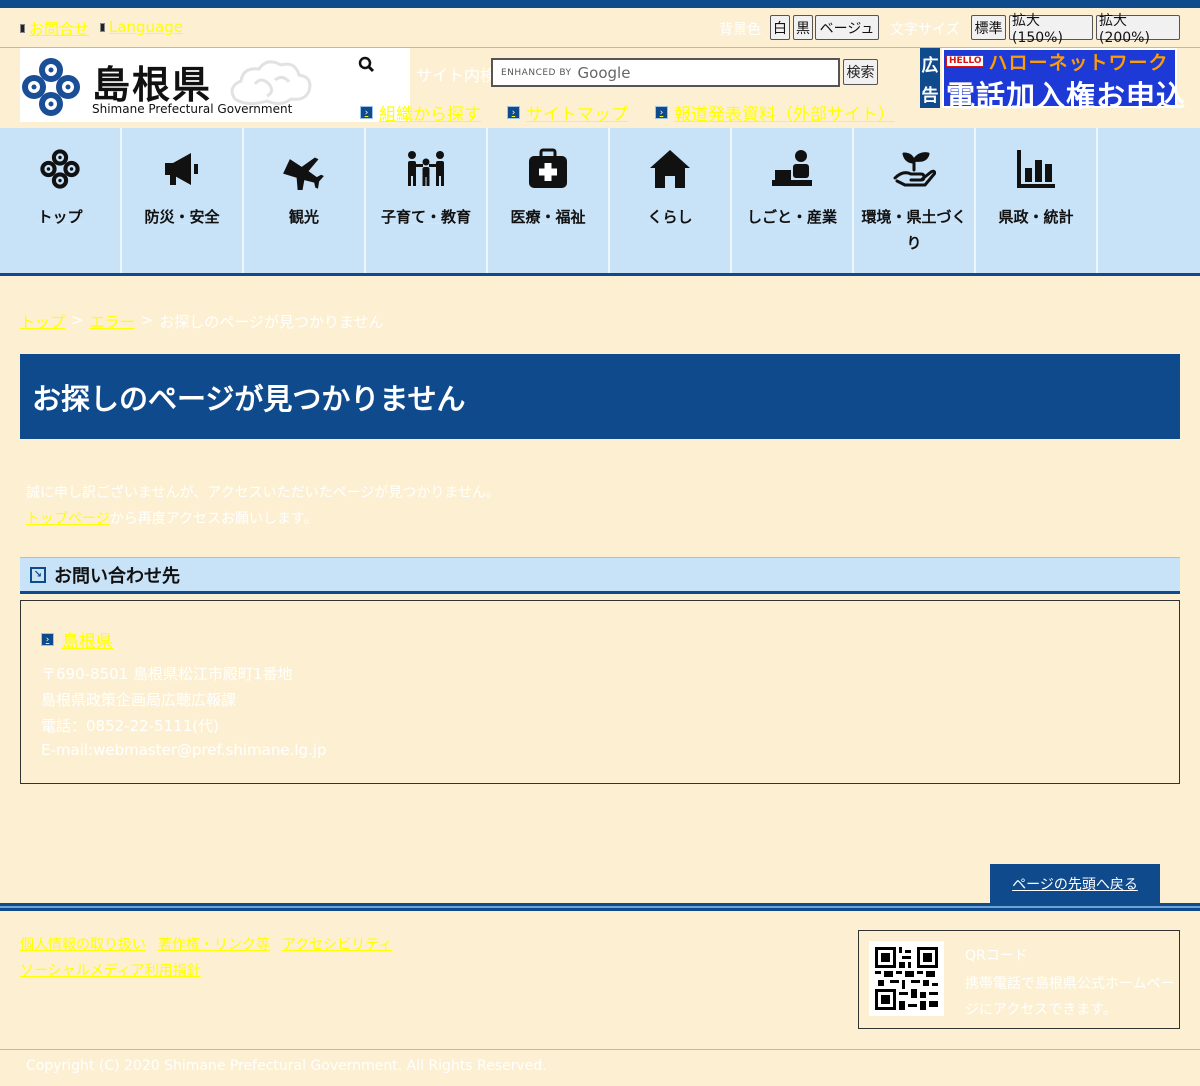 This screenshot has width=1200, height=1086. I want to click on contact-org-label: 島根県, so click(87, 642).